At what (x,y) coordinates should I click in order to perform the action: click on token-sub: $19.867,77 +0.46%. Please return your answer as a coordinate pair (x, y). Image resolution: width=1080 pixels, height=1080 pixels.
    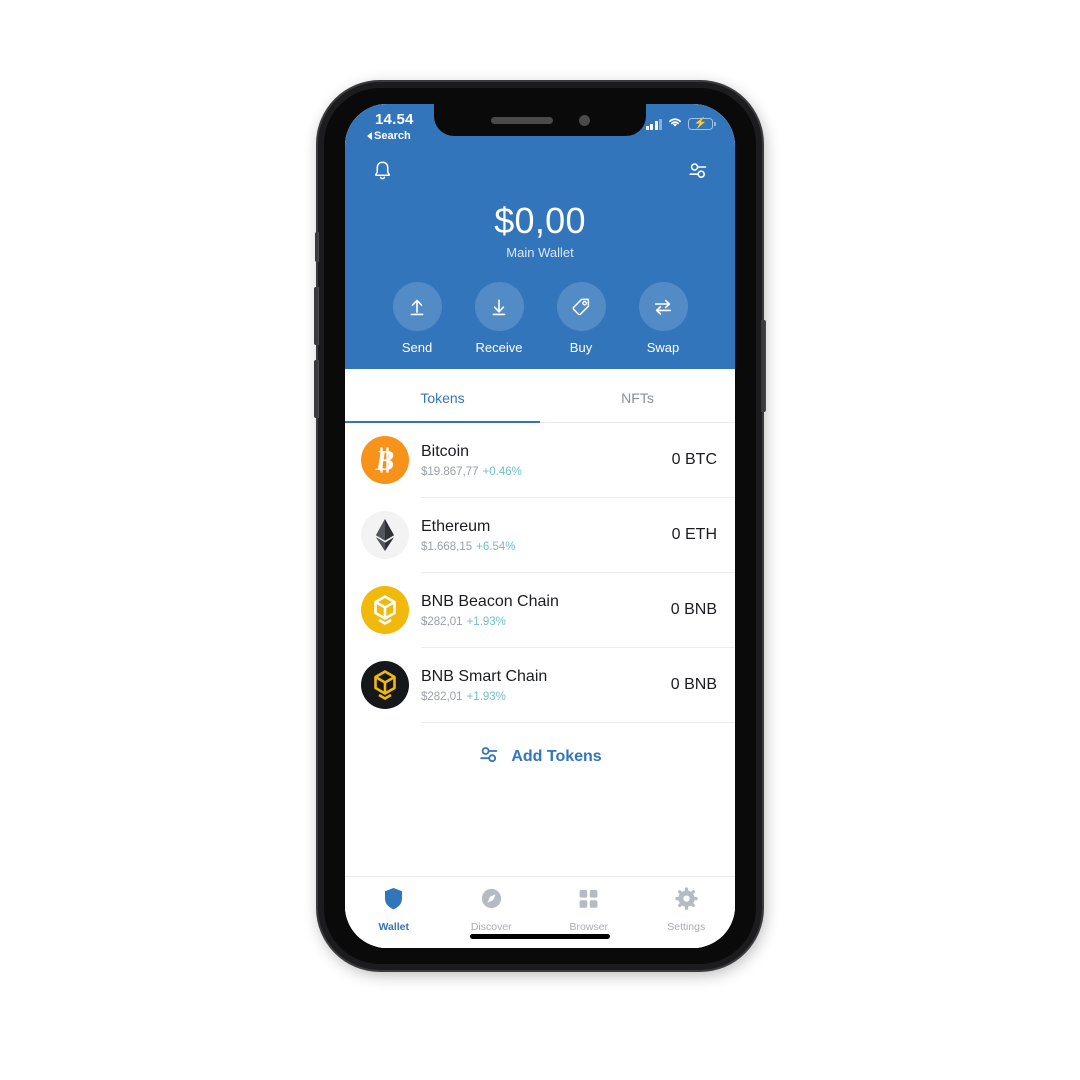
    Looking at the image, I should click on (542, 472).